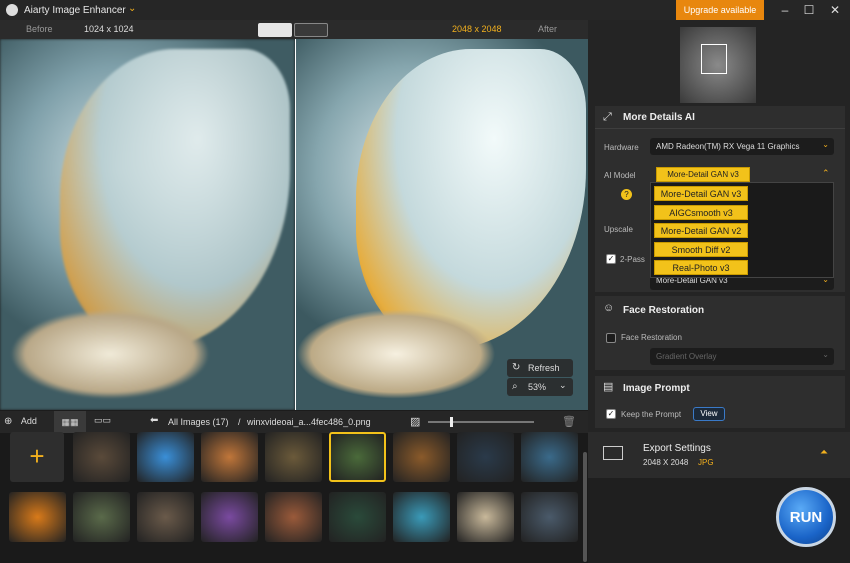 This screenshot has height=563, width=850. I want to click on after-size: 2048 x 2048, so click(477, 29).